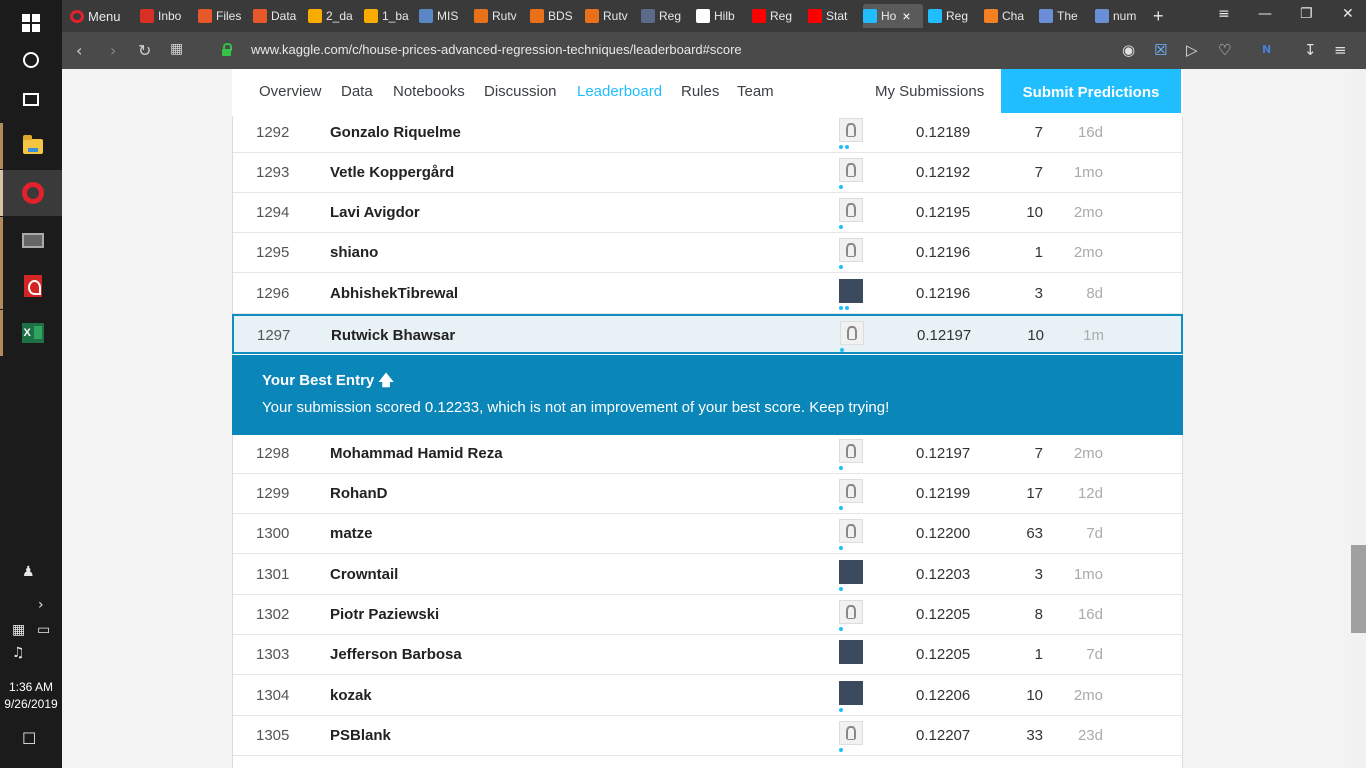 This screenshot has height=768, width=1366. Describe the element at coordinates (18, 630) in the screenshot. I see `battery-icon: ▦` at that location.